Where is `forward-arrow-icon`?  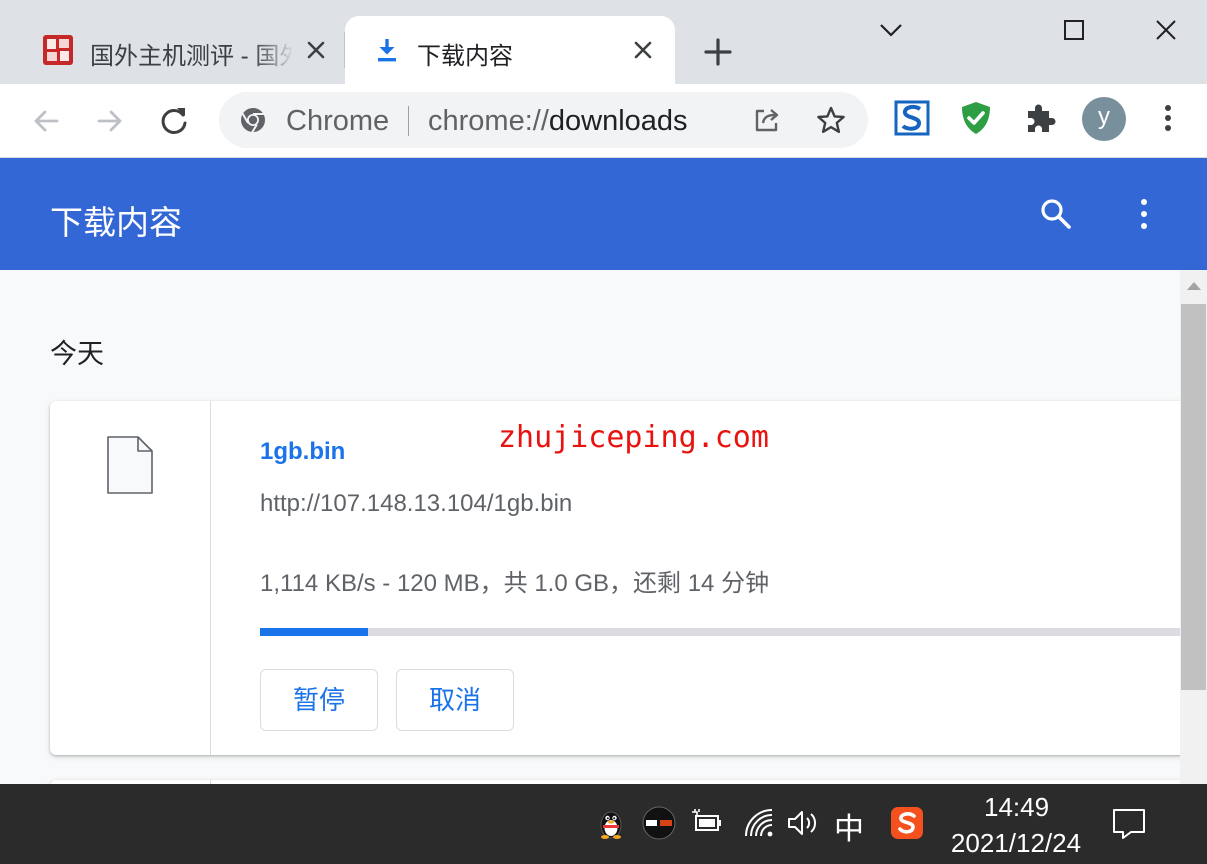
forward-arrow-icon is located at coordinates (110, 121).